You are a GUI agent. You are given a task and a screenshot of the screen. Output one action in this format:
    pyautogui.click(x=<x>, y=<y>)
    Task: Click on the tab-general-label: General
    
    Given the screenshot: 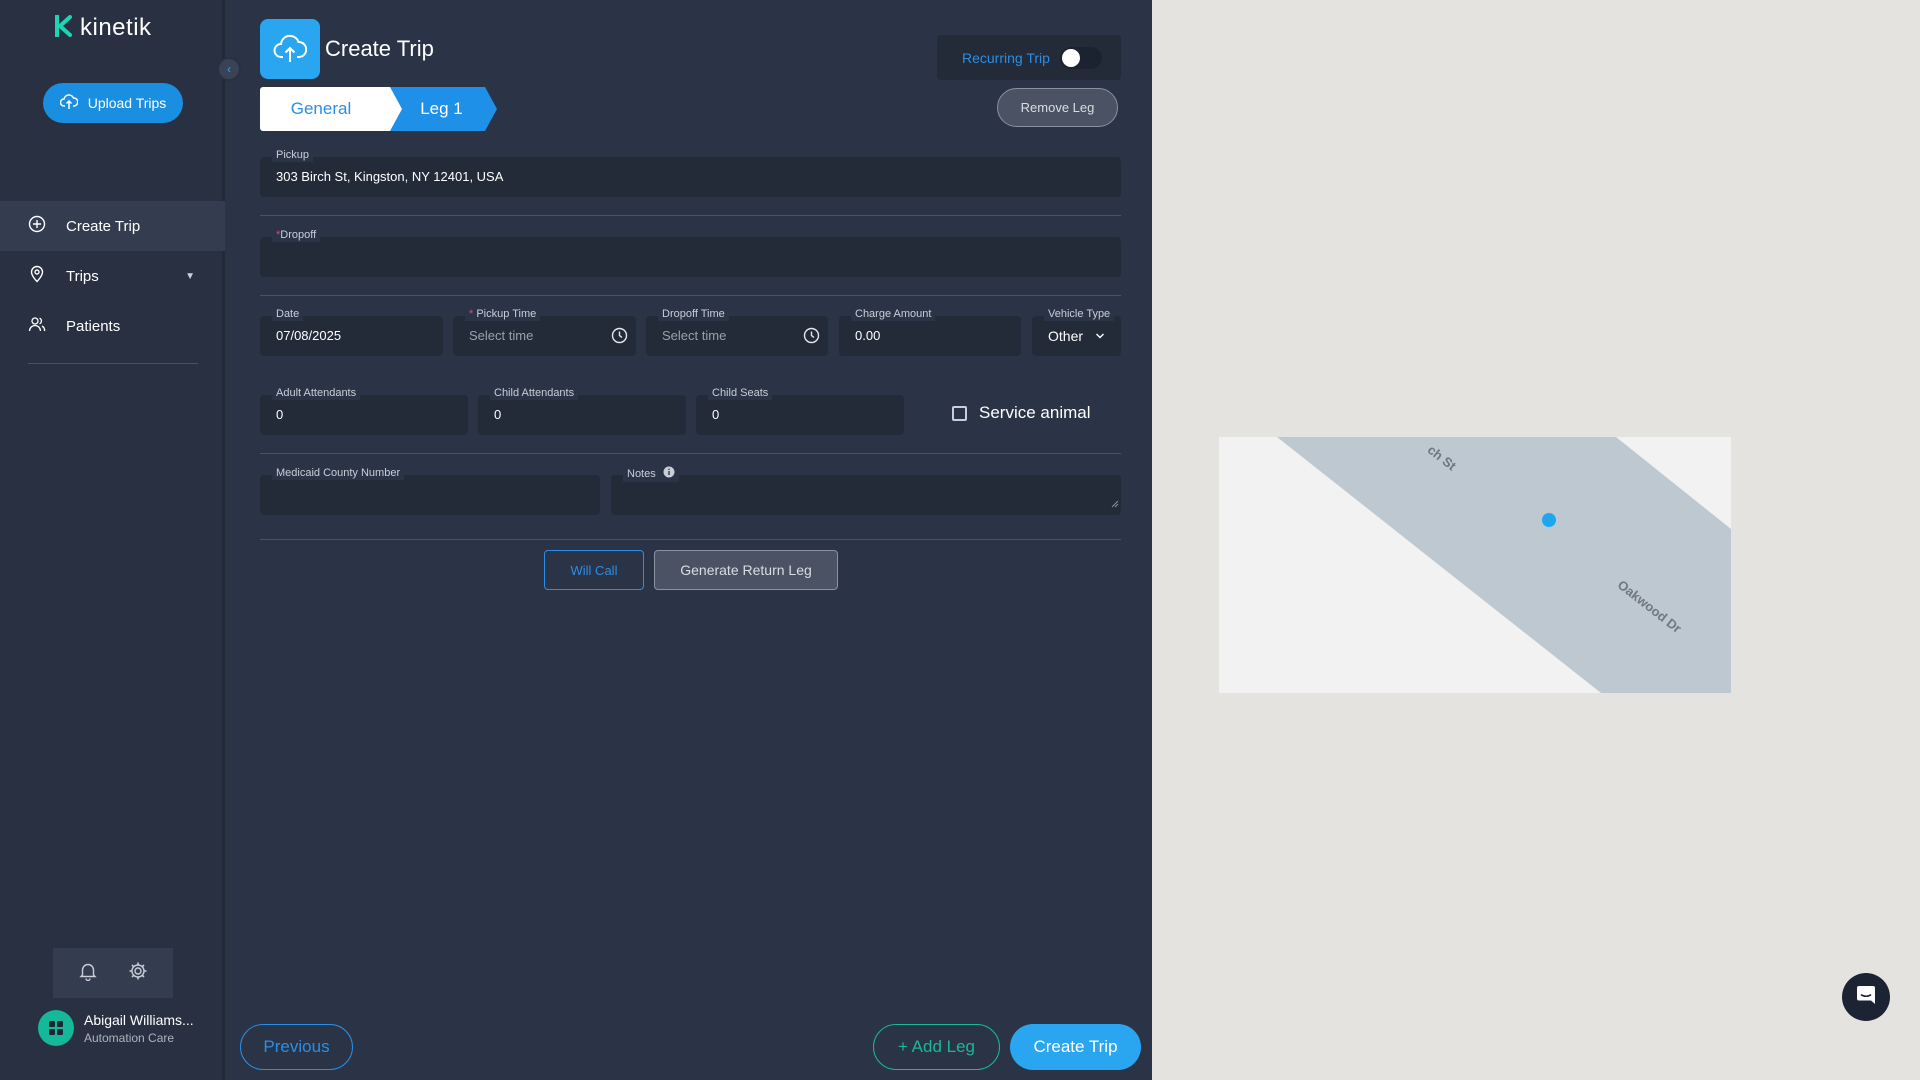 What is the action you would take?
    pyautogui.click(x=321, y=108)
    